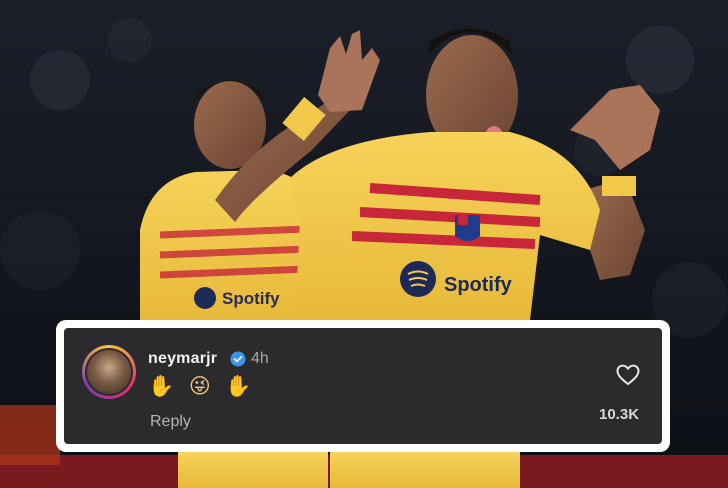  I want to click on like-count: 10.3K, so click(619, 414).